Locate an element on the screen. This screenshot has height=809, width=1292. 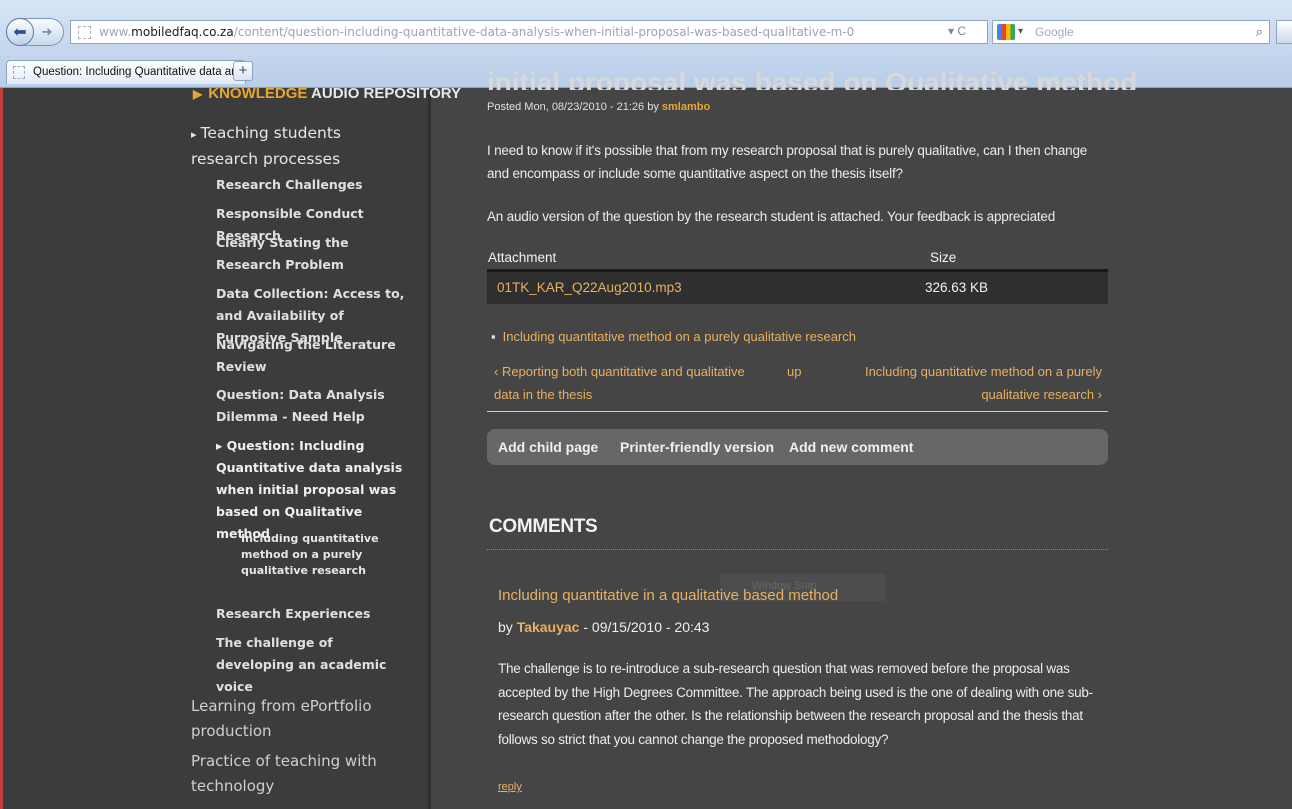
search-box: ▾ Google ⌕ is located at coordinates (1131, 32).